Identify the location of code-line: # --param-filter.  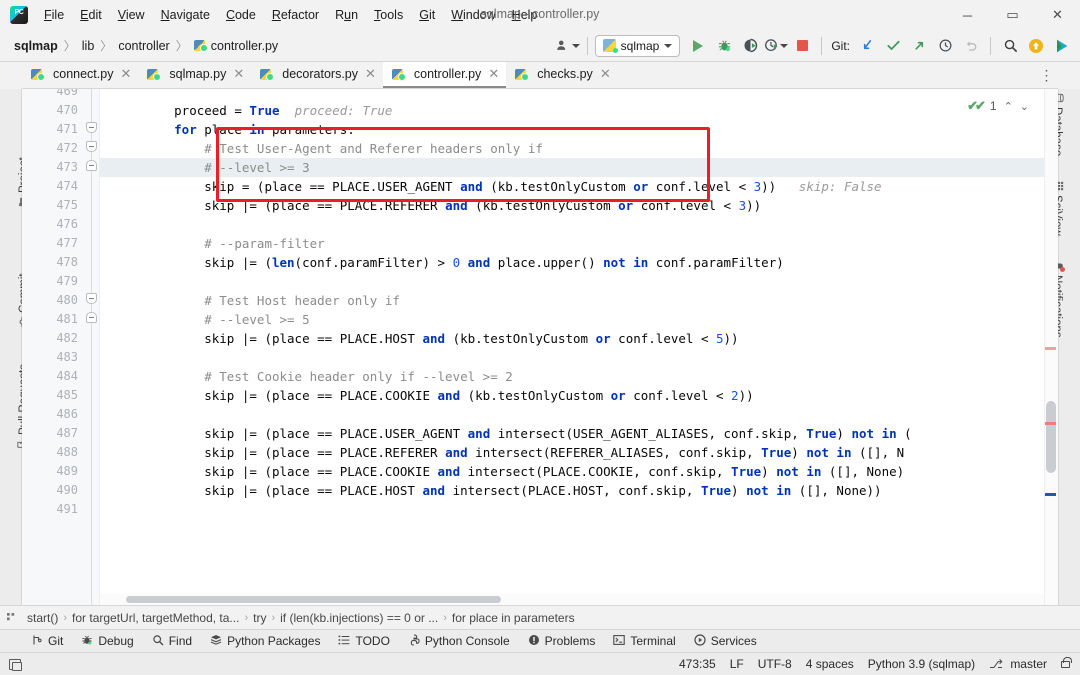
(264, 243).